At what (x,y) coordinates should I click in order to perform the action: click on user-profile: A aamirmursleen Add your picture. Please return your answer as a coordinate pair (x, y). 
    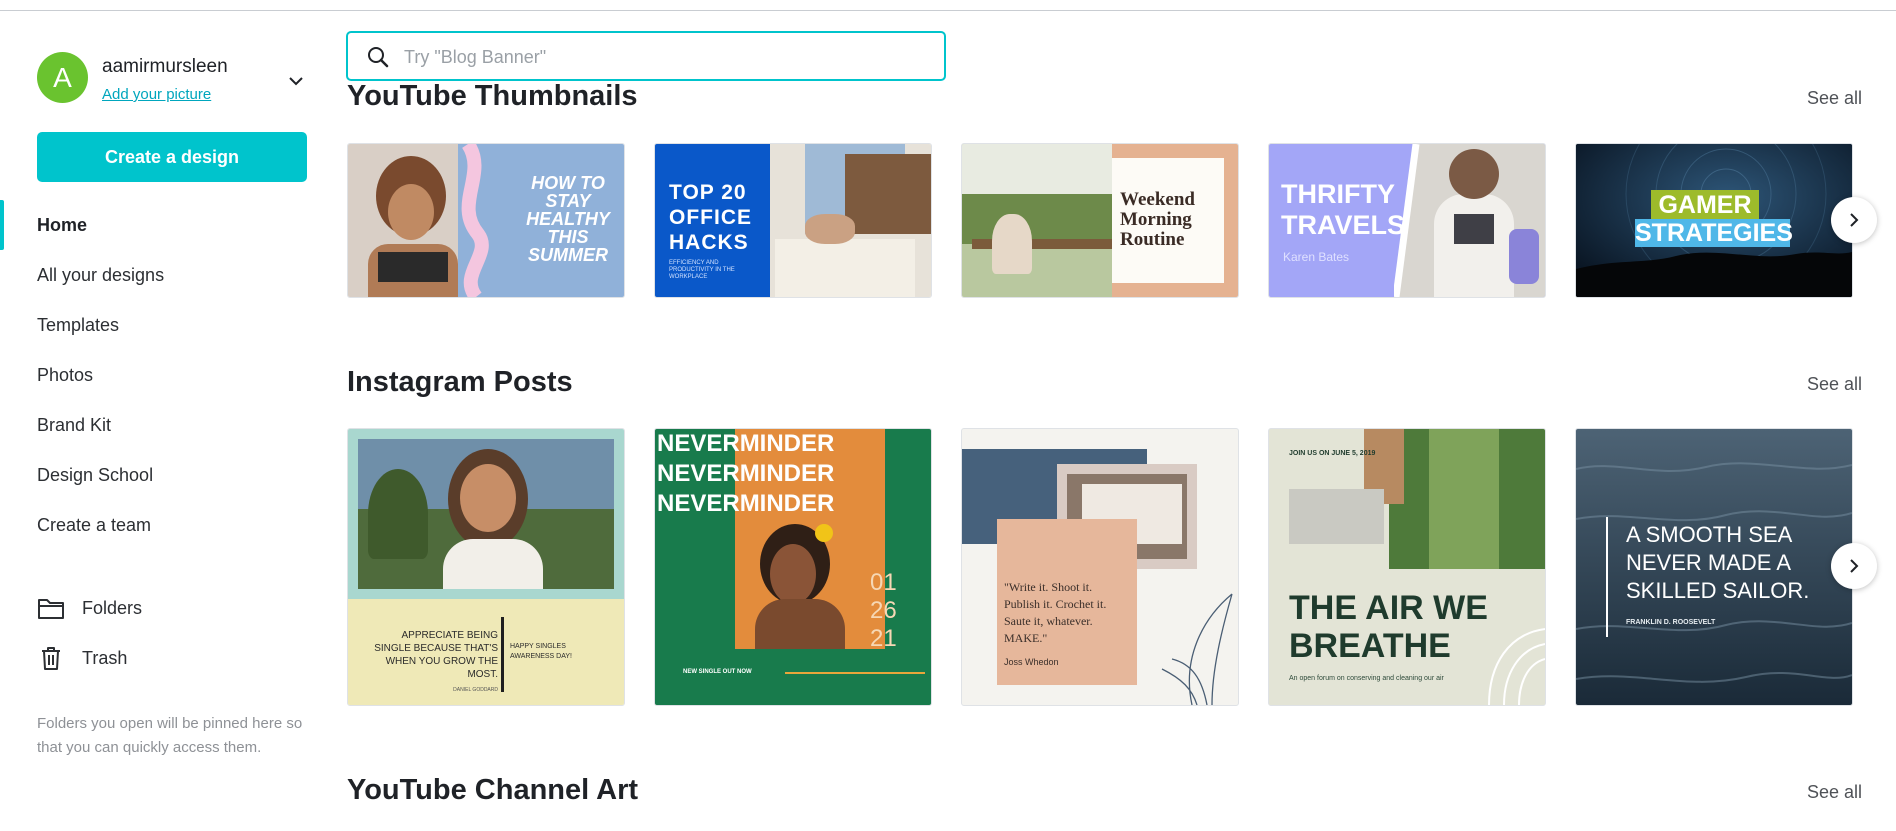
    Looking at the image, I should click on (172, 82).